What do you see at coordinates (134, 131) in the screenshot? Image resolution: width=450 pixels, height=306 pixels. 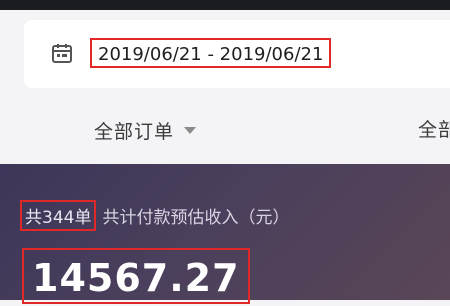 I see `order-filter-label: 全部订单` at bounding box center [134, 131].